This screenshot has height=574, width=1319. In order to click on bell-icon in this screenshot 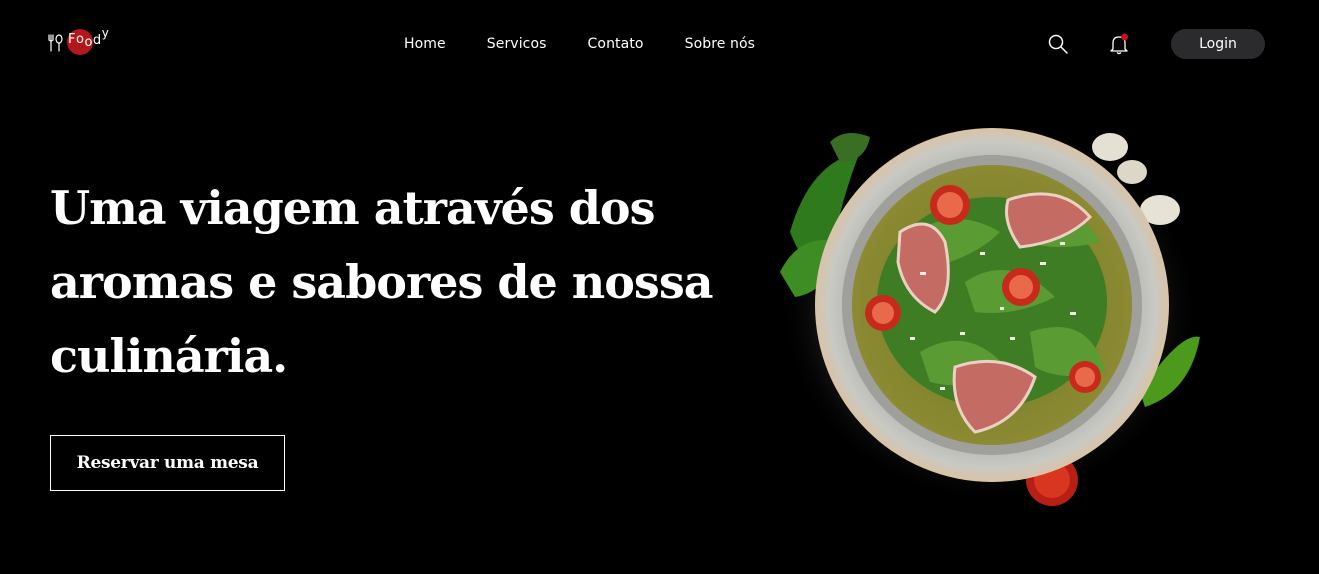, I will do `click(1119, 44)`.